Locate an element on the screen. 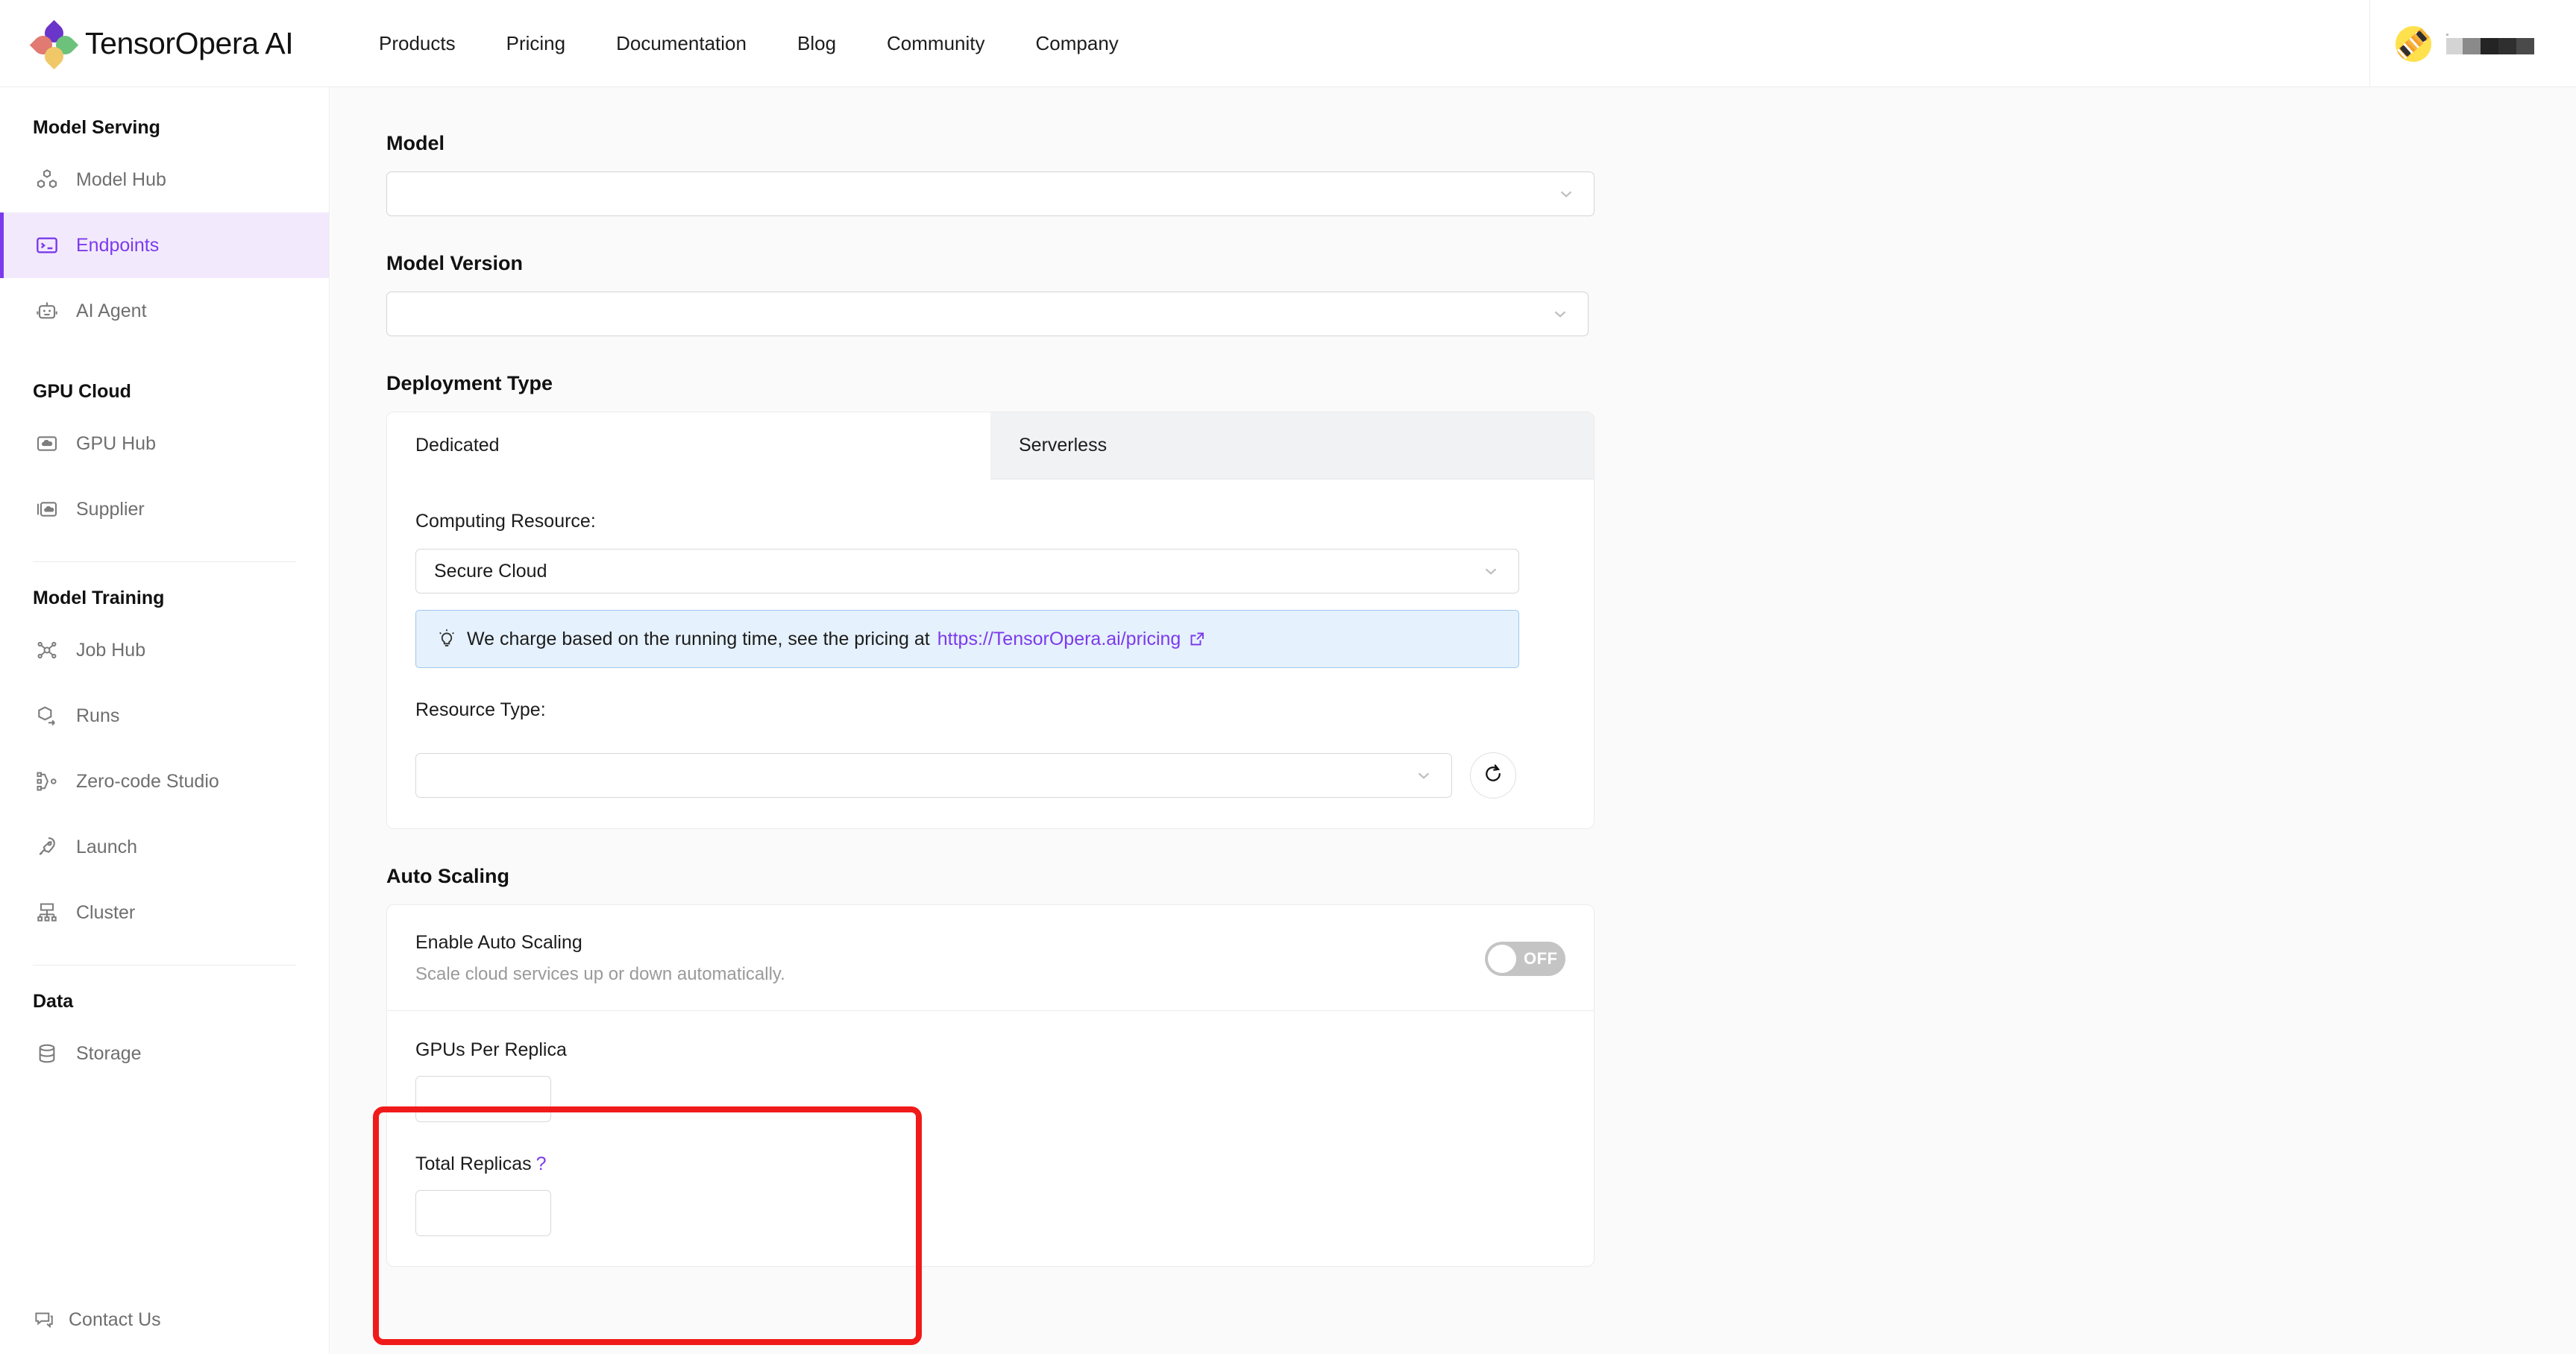 The height and width of the screenshot is (1354, 2576). pricing-link: https://TensorOpera.ai/pricing is located at coordinates (1059, 639).